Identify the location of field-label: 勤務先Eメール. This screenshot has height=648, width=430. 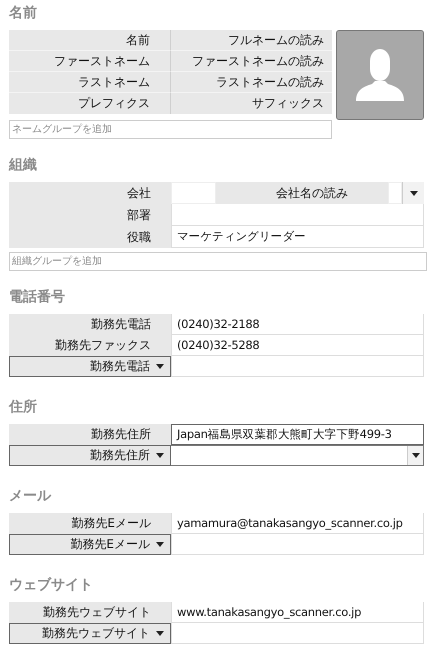
(90, 523).